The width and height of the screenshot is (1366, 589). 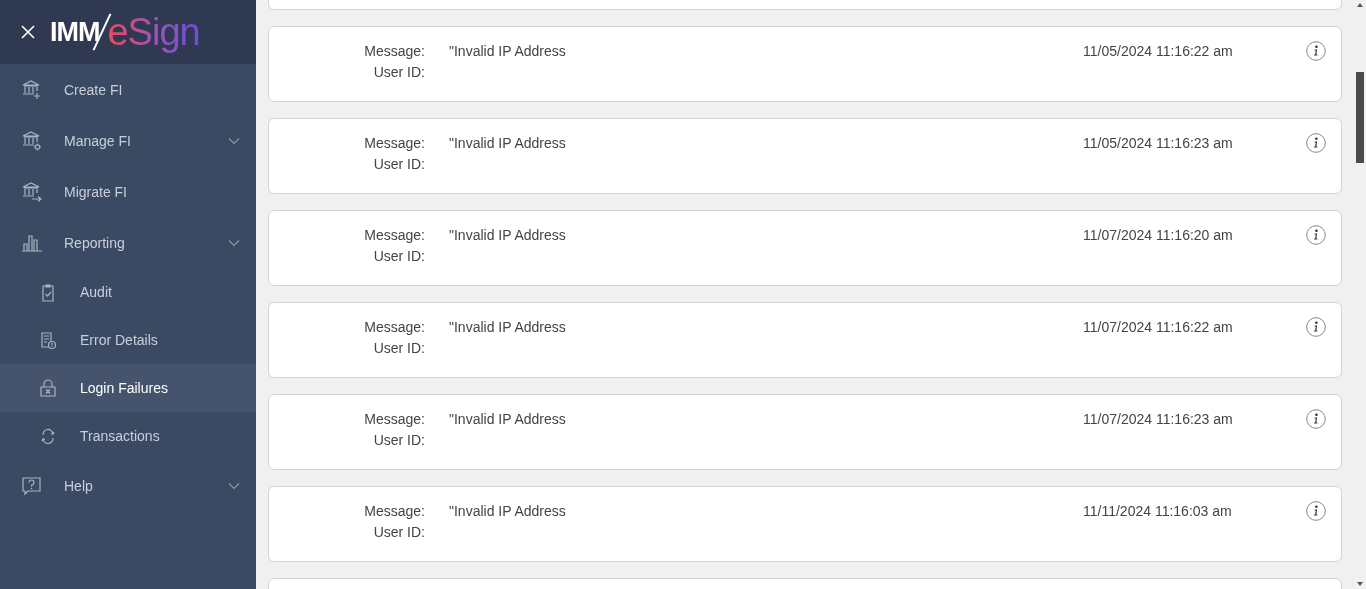 What do you see at coordinates (1158, 236) in the screenshot?
I see `timestamp: 11/07/2024 11:16:20 am` at bounding box center [1158, 236].